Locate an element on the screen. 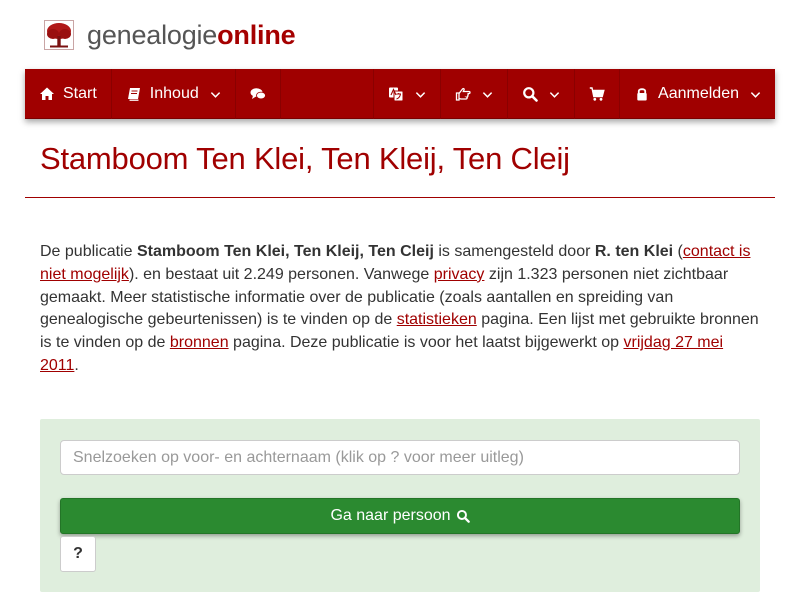  brand-name-strong: online is located at coordinates (256, 35).